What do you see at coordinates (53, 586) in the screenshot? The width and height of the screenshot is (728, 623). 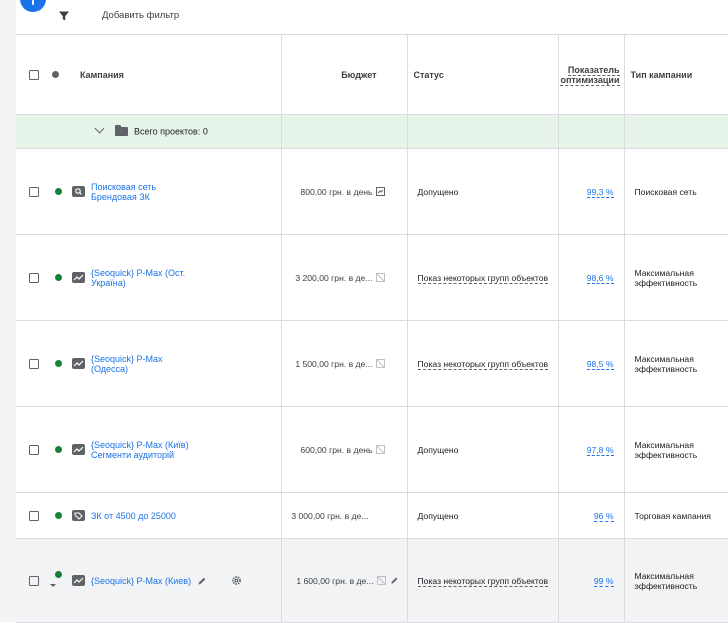 I see `status-dropdown-caret-icon` at bounding box center [53, 586].